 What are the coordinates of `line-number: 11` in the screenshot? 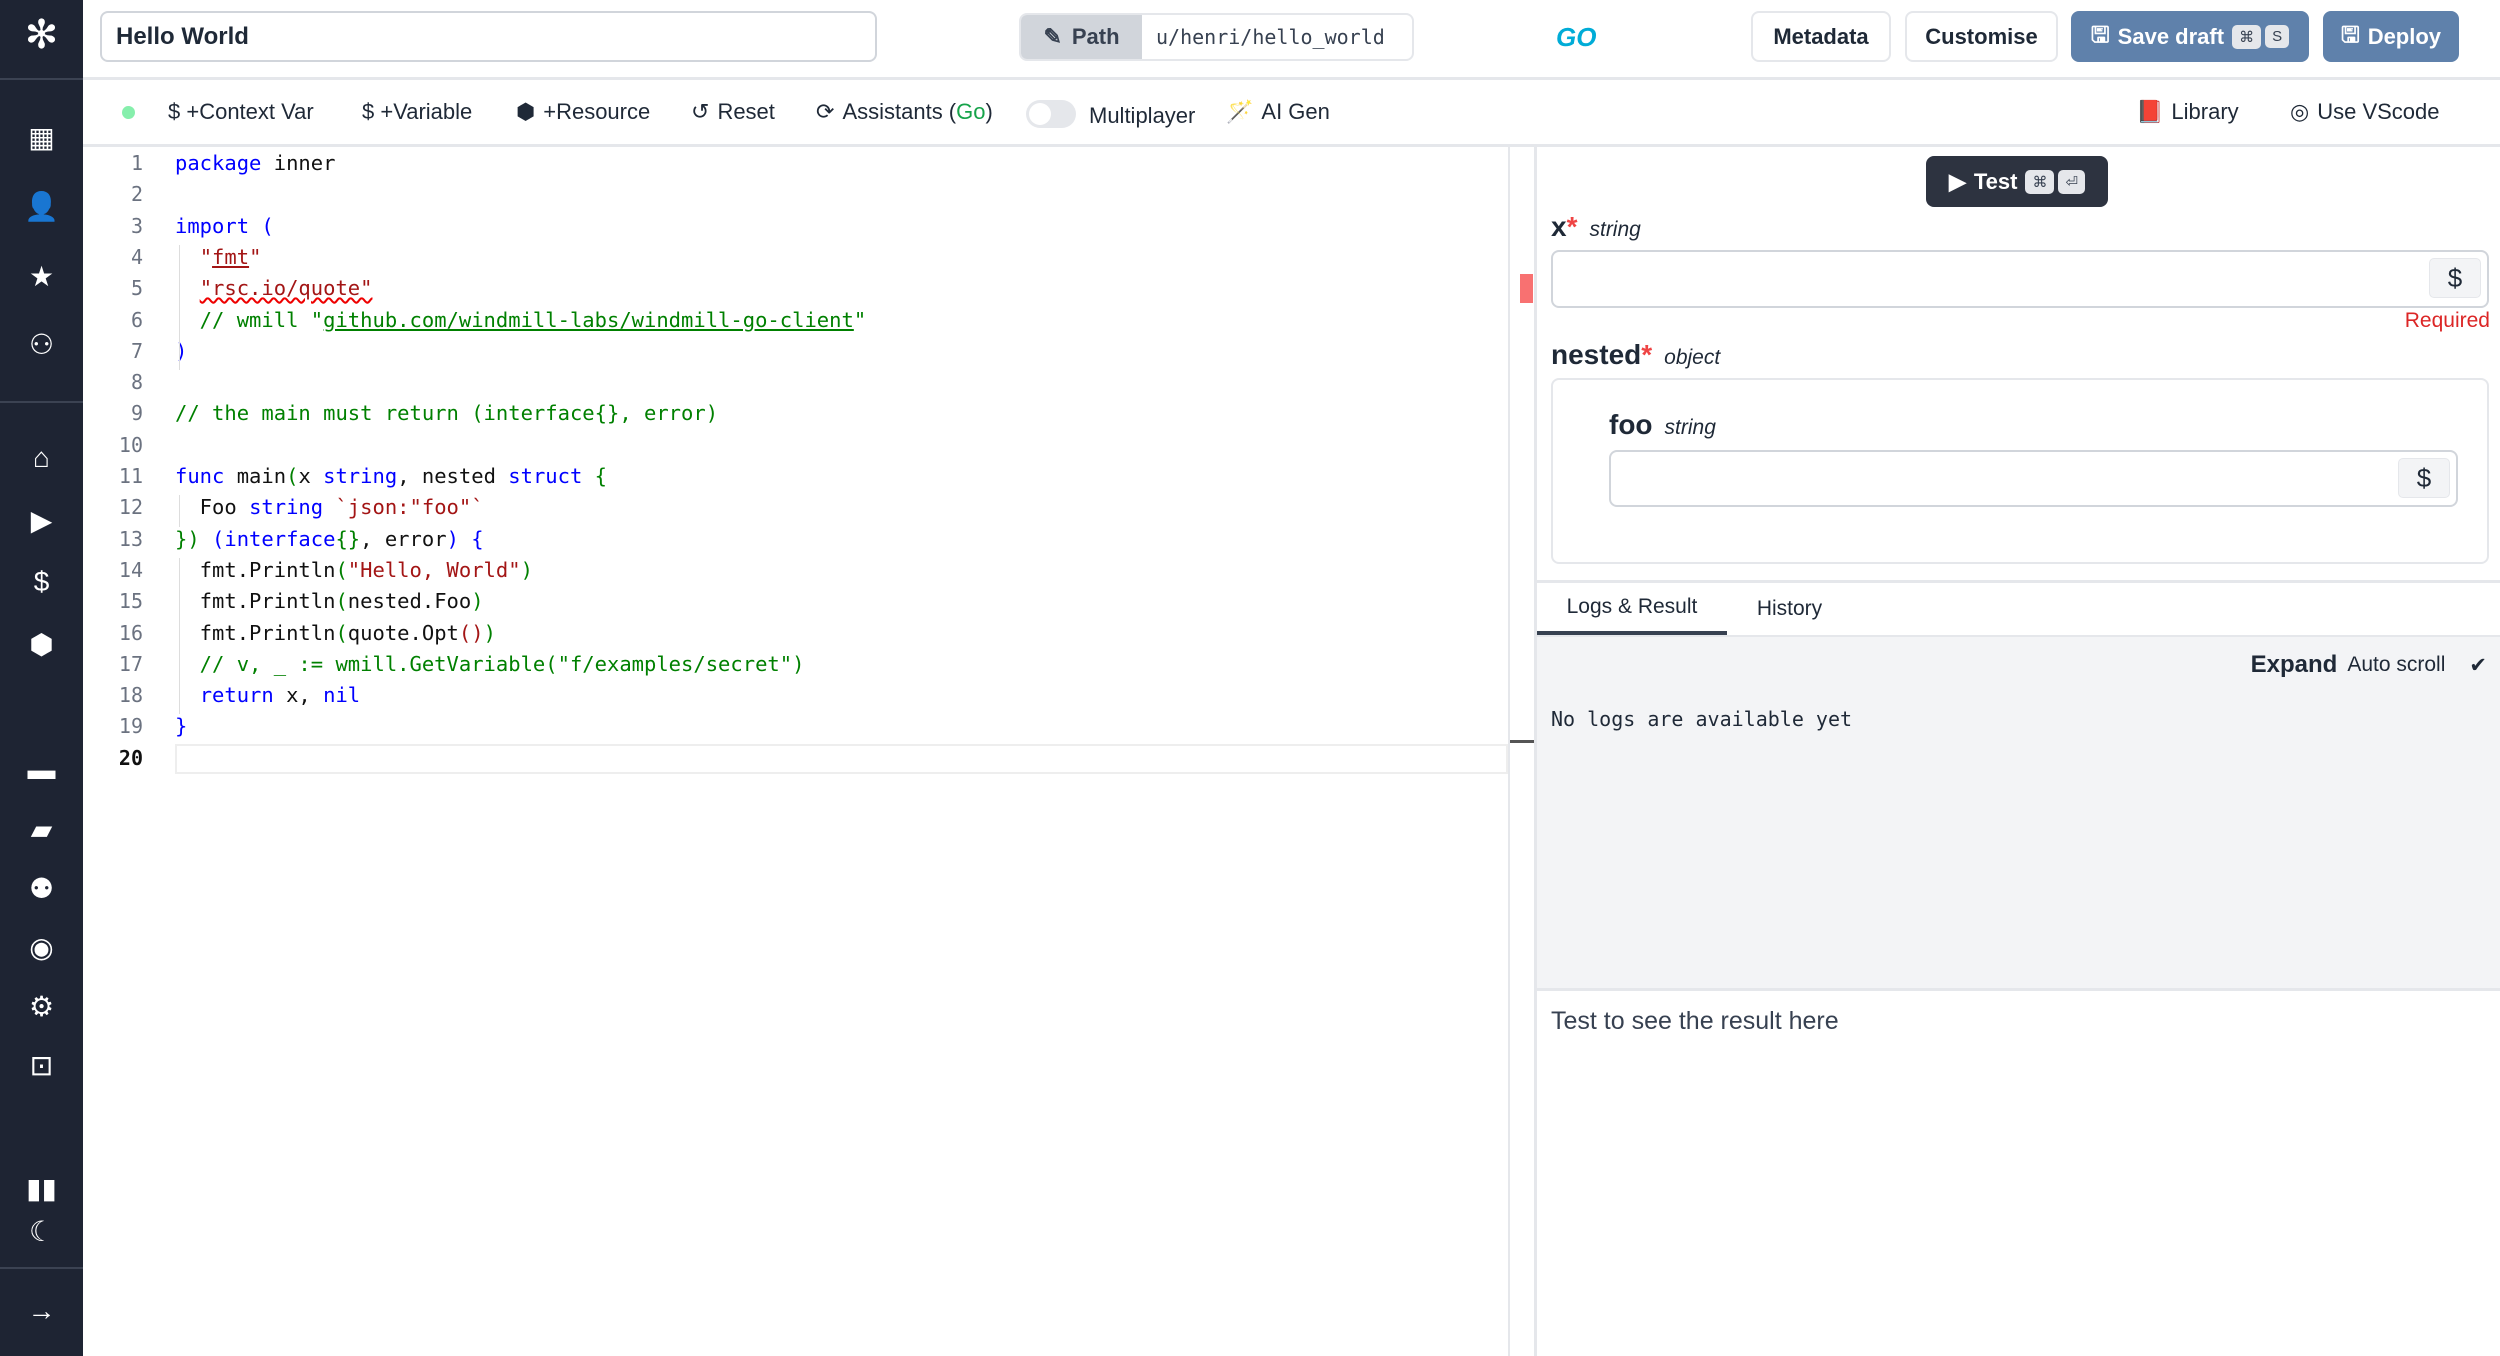 It's located at (130, 476).